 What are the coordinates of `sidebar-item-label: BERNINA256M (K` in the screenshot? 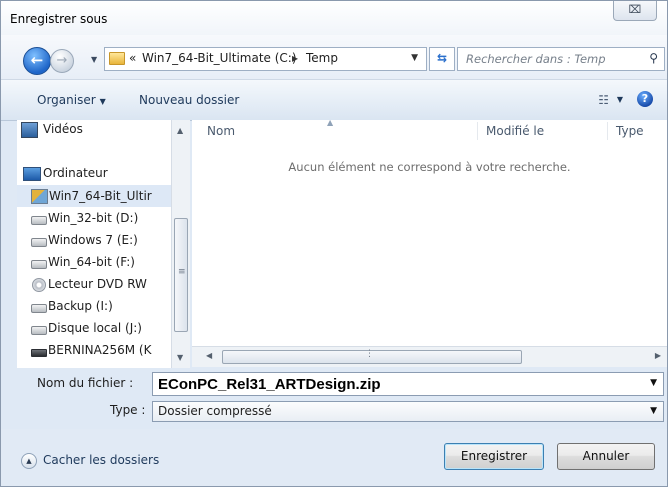 It's located at (100, 350).